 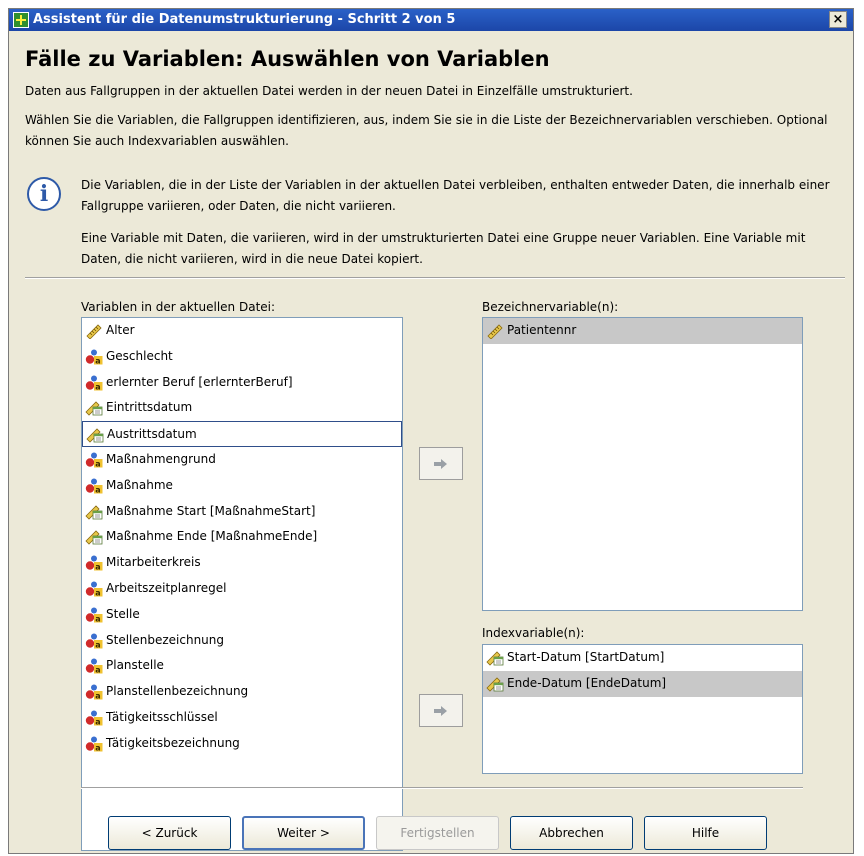 What do you see at coordinates (166, 587) in the screenshot?
I see `list-item-label: Arbeitszeitplanregel` at bounding box center [166, 587].